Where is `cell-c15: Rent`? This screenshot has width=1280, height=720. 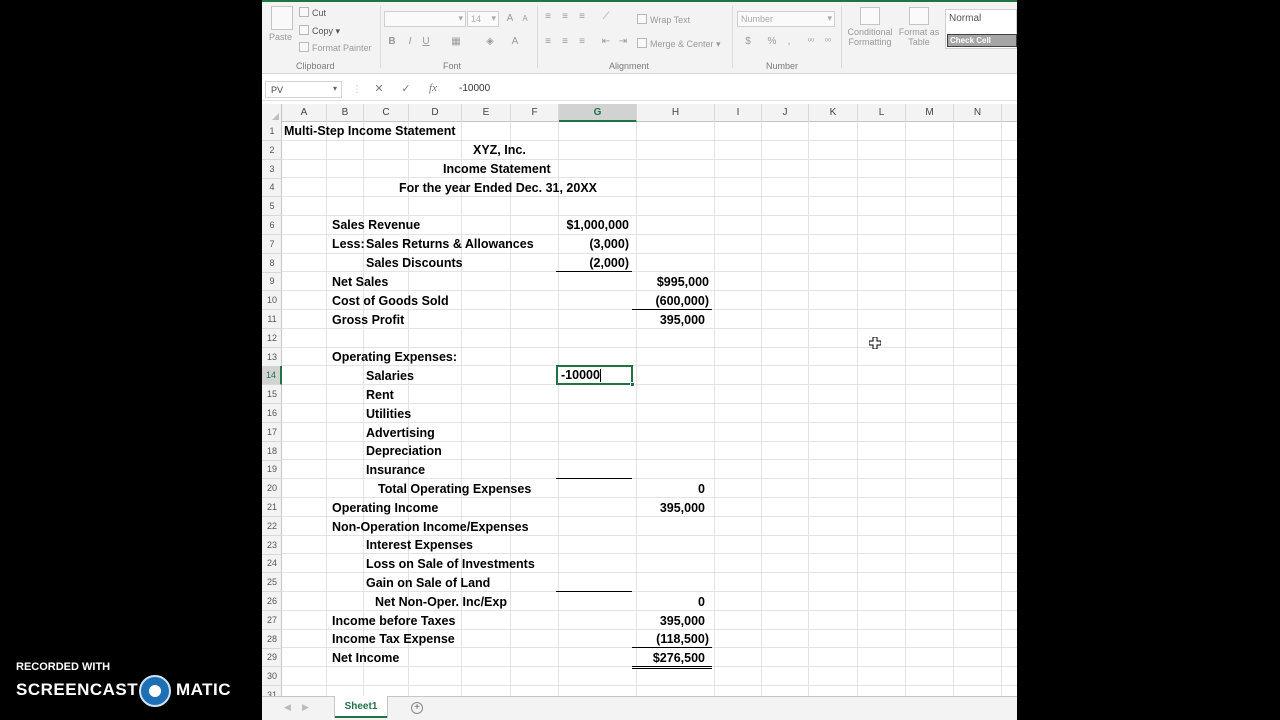
cell-c15: Rent is located at coordinates (380, 395).